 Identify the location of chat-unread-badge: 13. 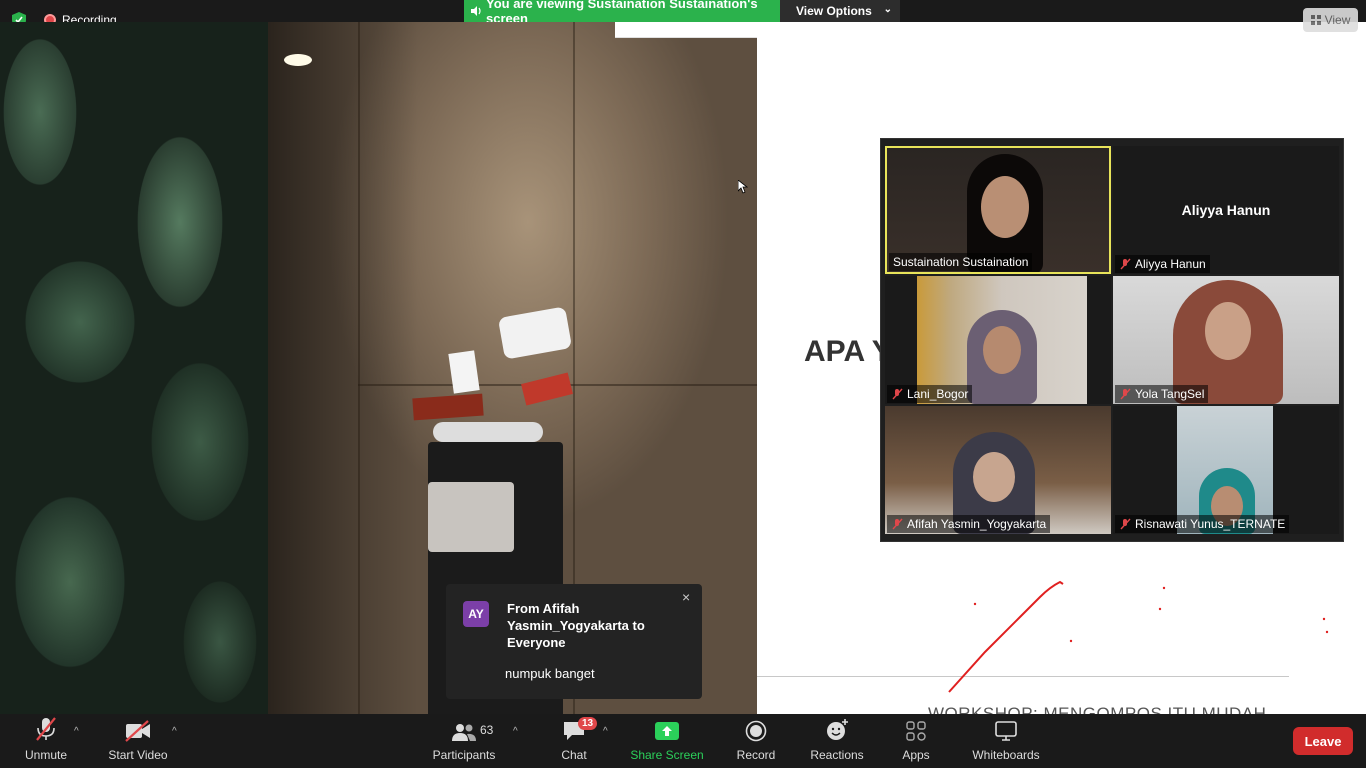
(588, 723).